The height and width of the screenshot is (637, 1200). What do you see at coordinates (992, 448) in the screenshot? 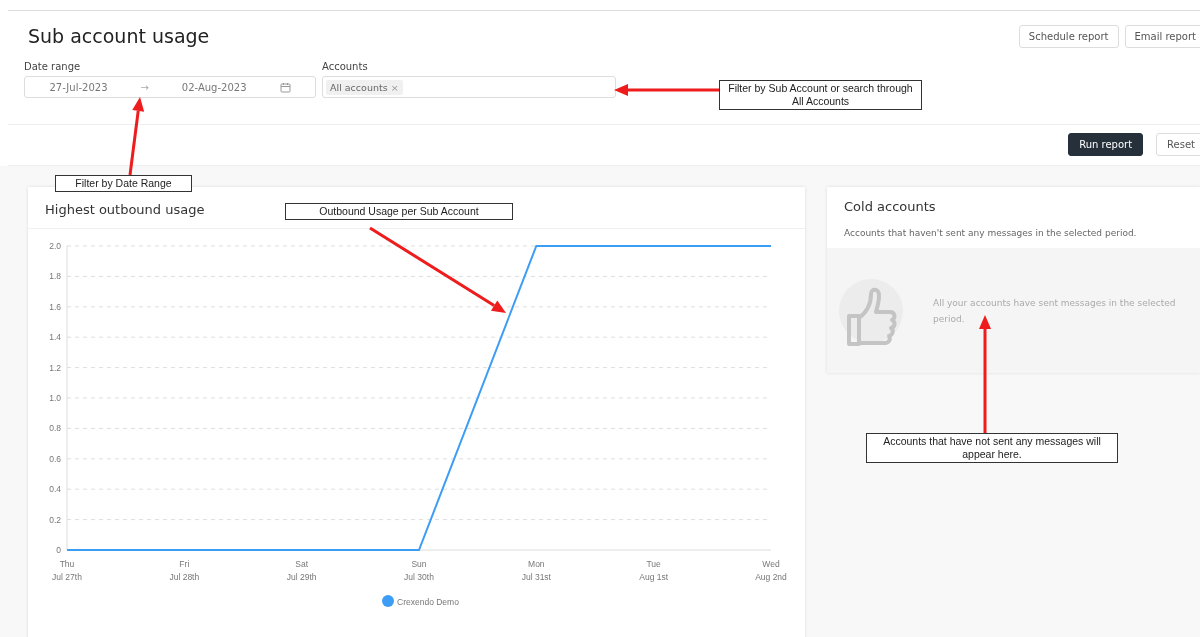
I see `callout-box: Accounts that have not sent any messages will appear here.` at bounding box center [992, 448].